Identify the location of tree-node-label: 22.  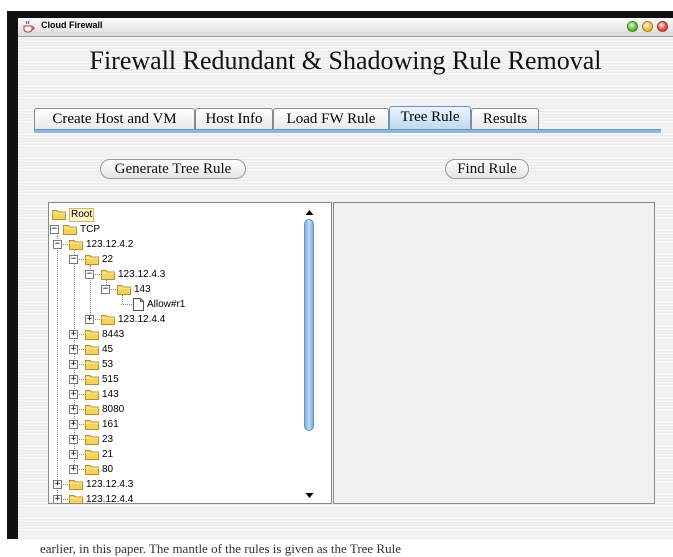
(108, 259).